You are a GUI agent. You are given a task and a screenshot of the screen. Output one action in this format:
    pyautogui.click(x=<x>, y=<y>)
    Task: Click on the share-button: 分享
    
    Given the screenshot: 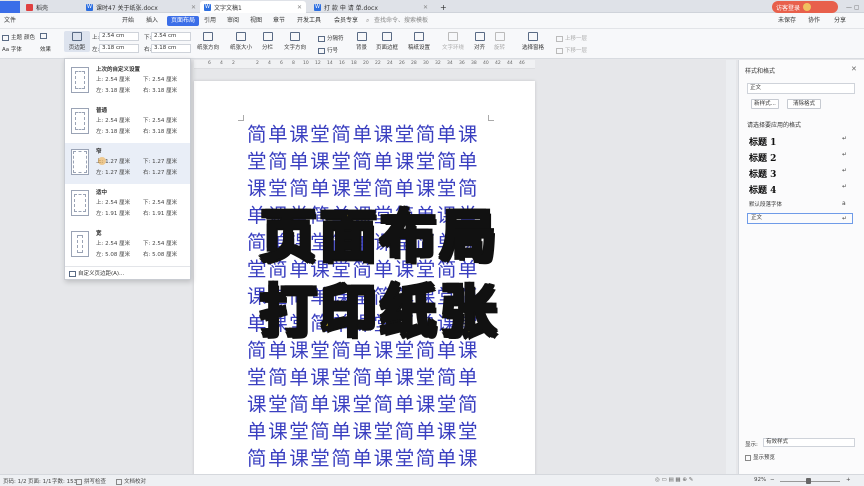 What is the action you would take?
    pyautogui.click(x=840, y=21)
    